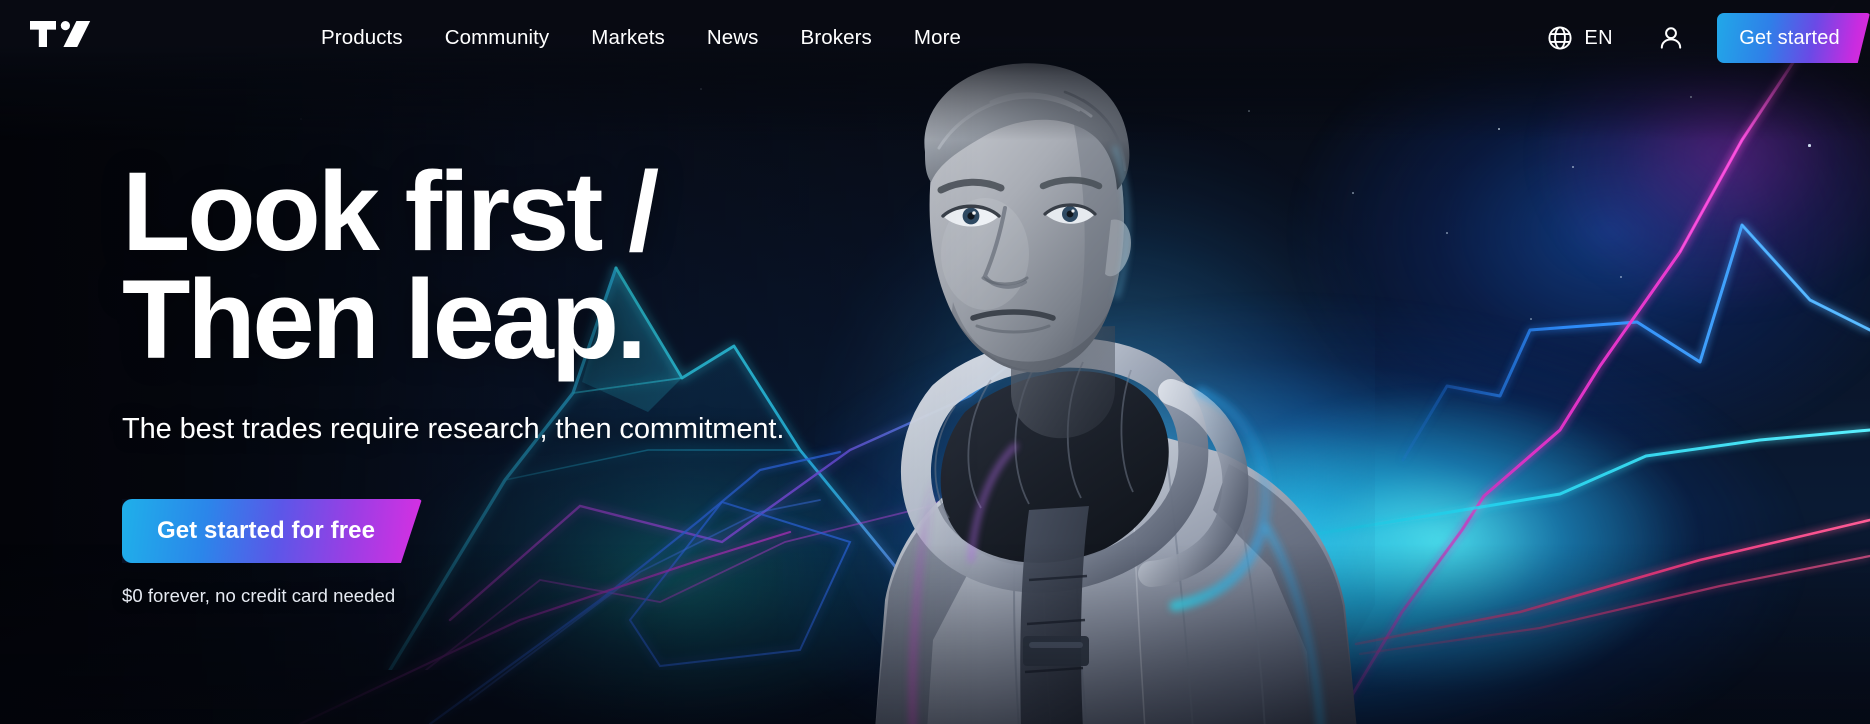  Describe the element at coordinates (1789, 37) in the screenshot. I see `header-cta-label: Get started` at that location.